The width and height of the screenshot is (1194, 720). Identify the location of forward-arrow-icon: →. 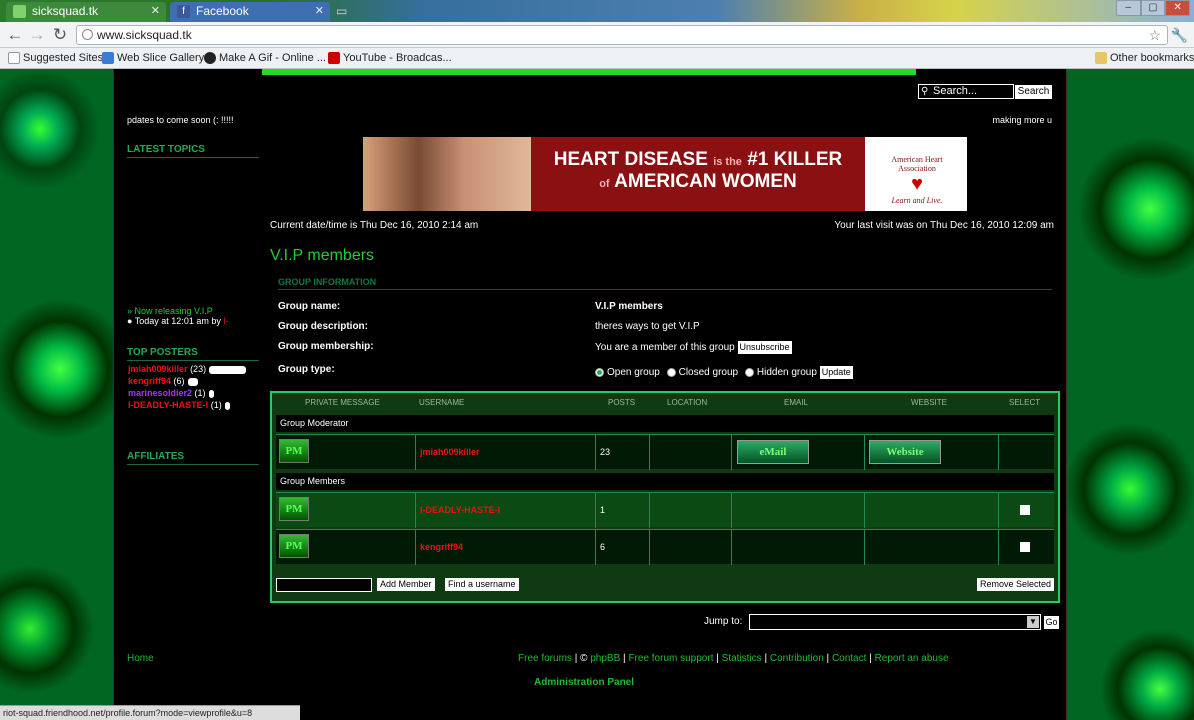
(37, 35).